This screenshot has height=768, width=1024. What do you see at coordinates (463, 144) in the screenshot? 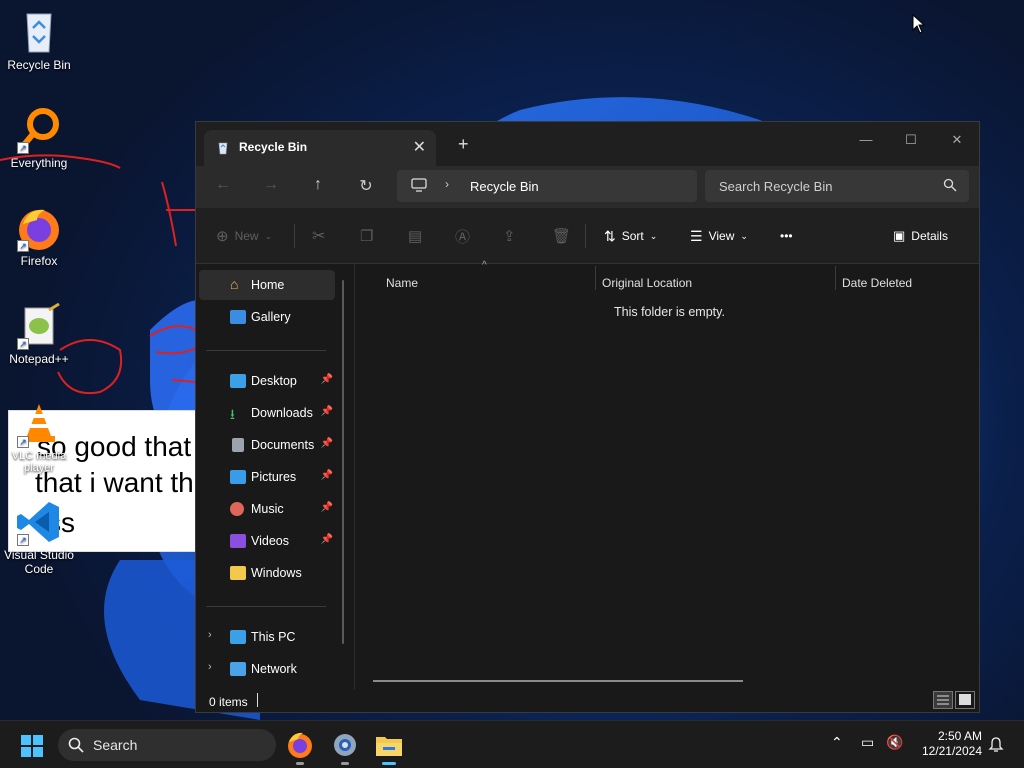
I see `new-tab-button: +` at bounding box center [463, 144].